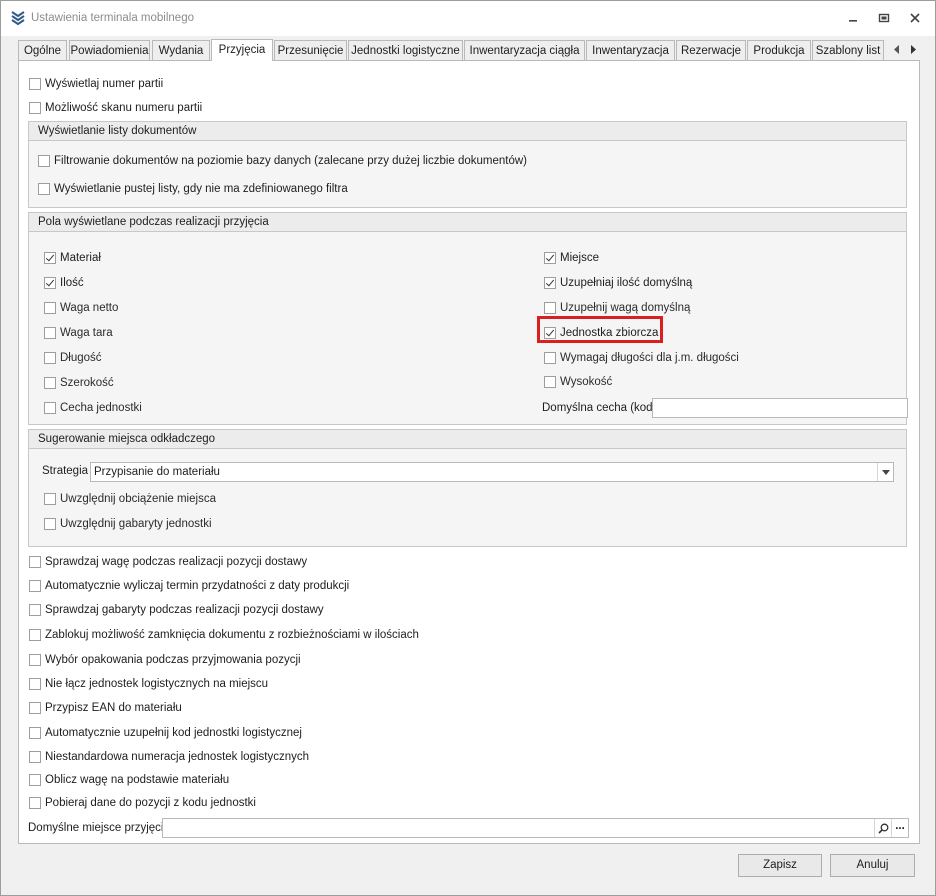 The image size is (936, 896). What do you see at coordinates (853, 18) in the screenshot?
I see `minimize-button` at bounding box center [853, 18].